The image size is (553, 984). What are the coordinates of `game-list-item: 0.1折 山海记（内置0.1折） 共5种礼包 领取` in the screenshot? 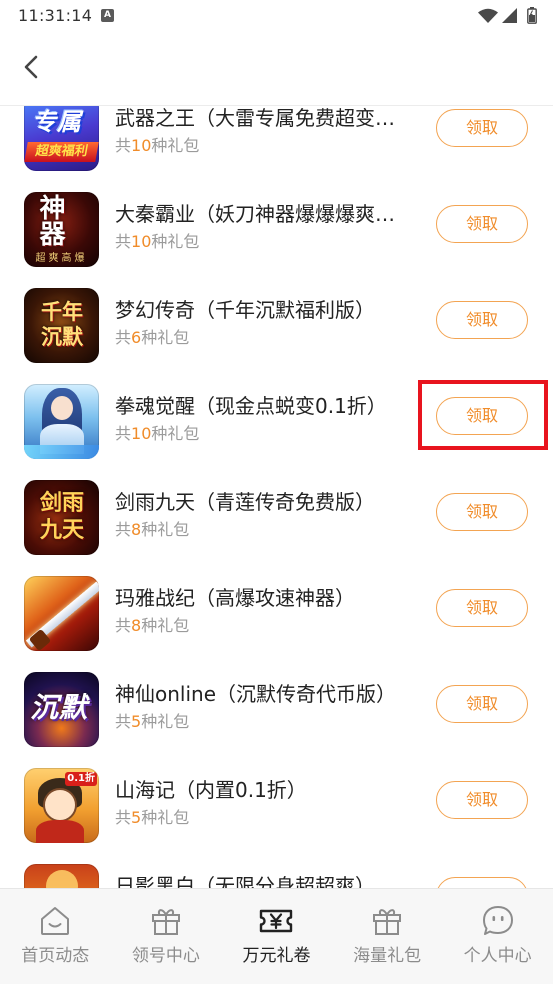 It's located at (276, 805).